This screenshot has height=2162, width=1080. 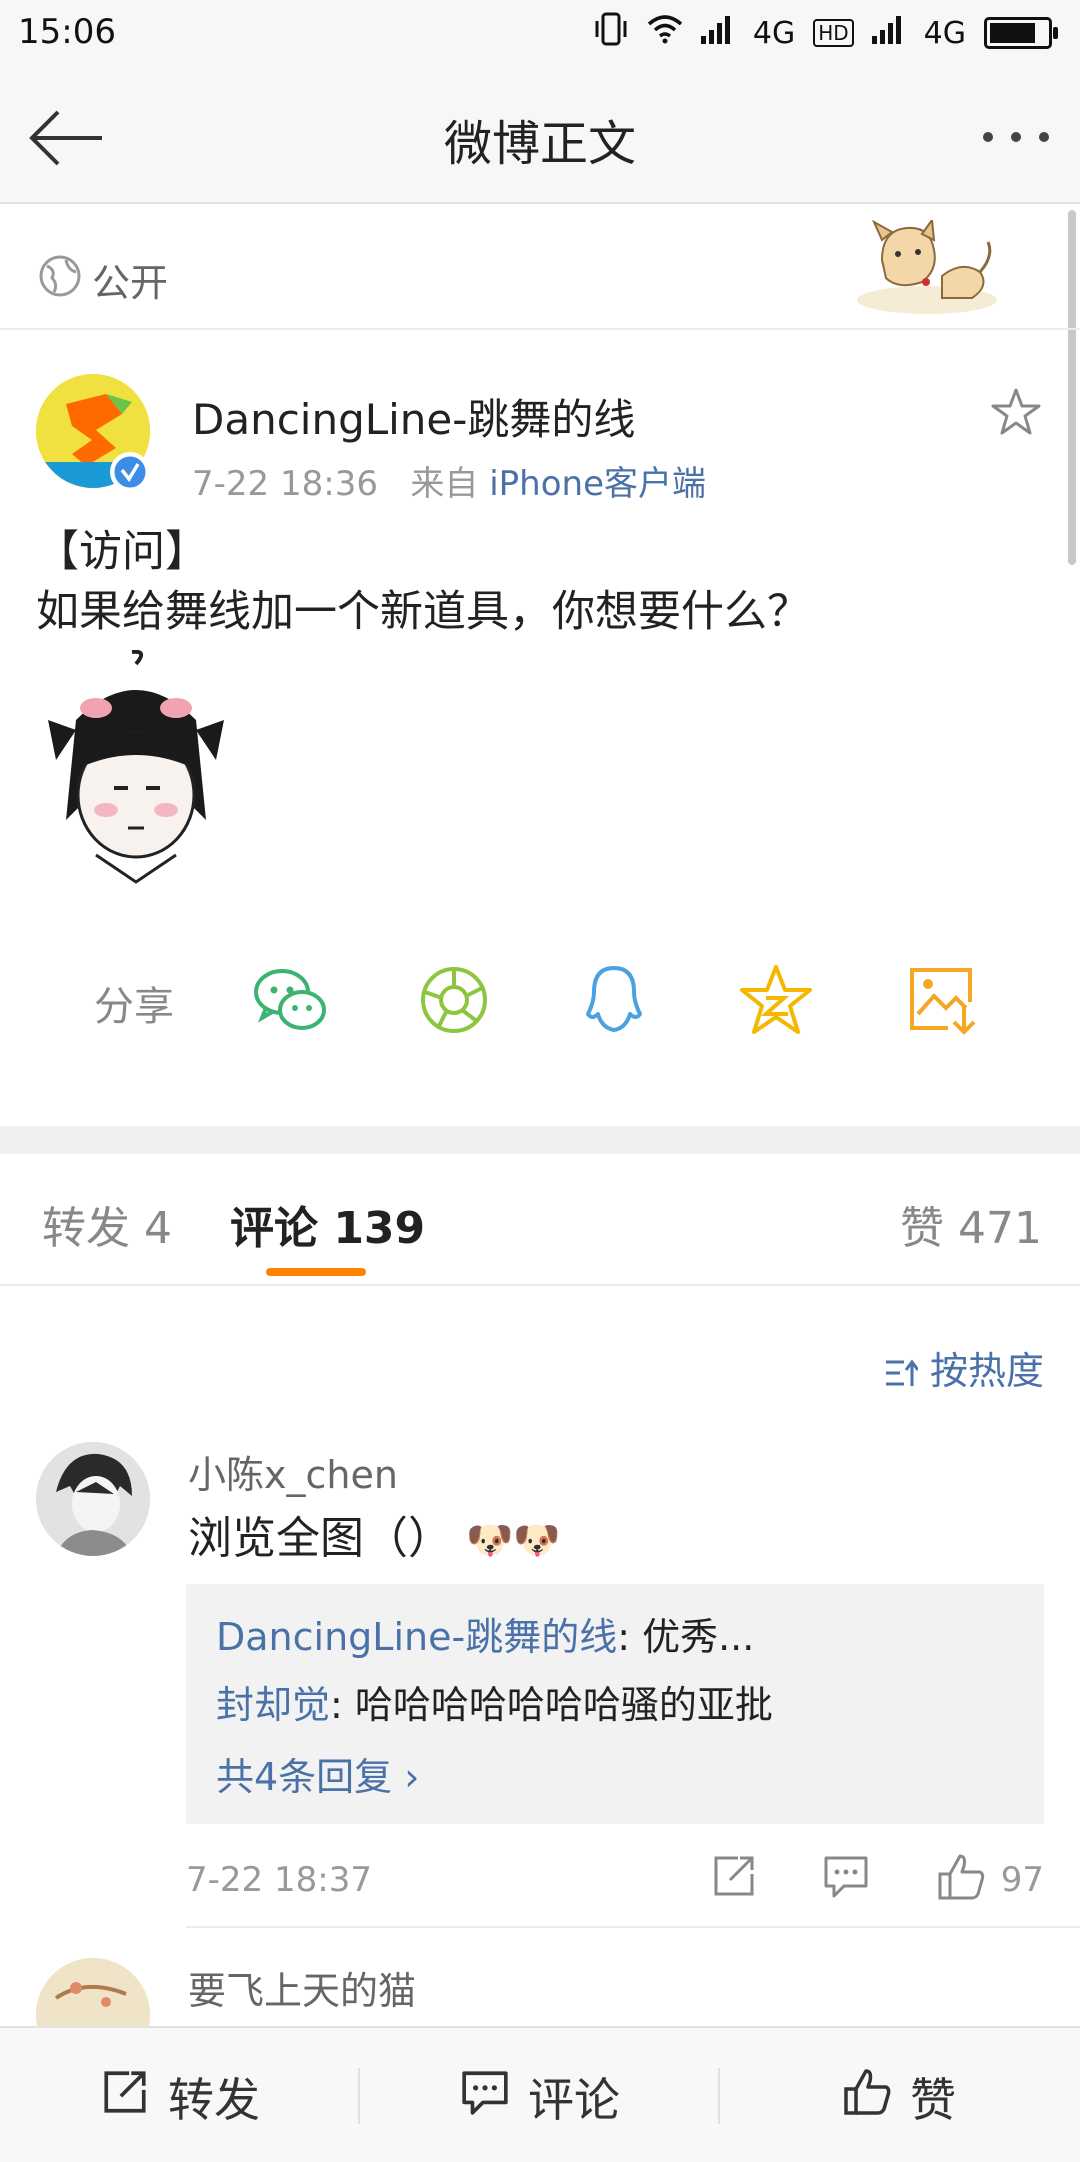 What do you see at coordinates (1022, 1880) in the screenshot?
I see `comment-like-count: 97` at bounding box center [1022, 1880].